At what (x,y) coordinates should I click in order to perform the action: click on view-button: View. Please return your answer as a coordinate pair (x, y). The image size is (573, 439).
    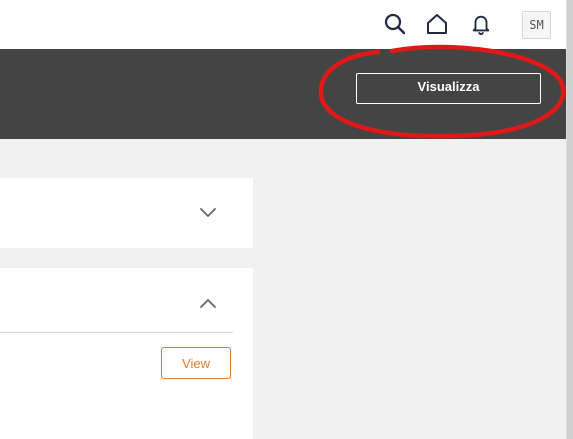
    Looking at the image, I should click on (196, 363).